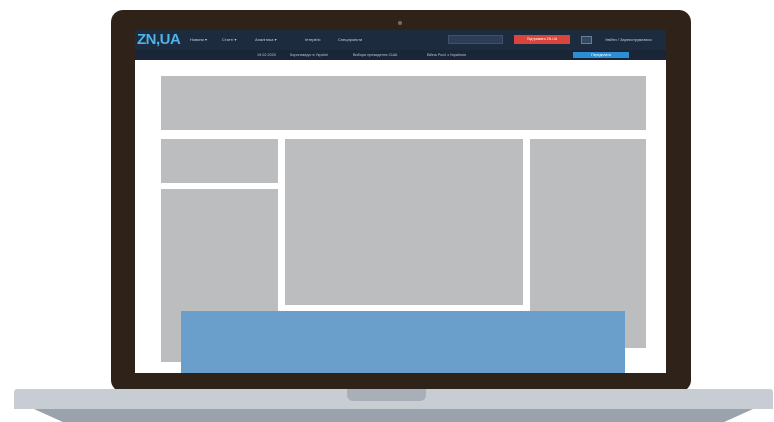  Describe the element at coordinates (446, 55) in the screenshot. I see `subnav-item-war: Війна Росії з Україною` at that location.